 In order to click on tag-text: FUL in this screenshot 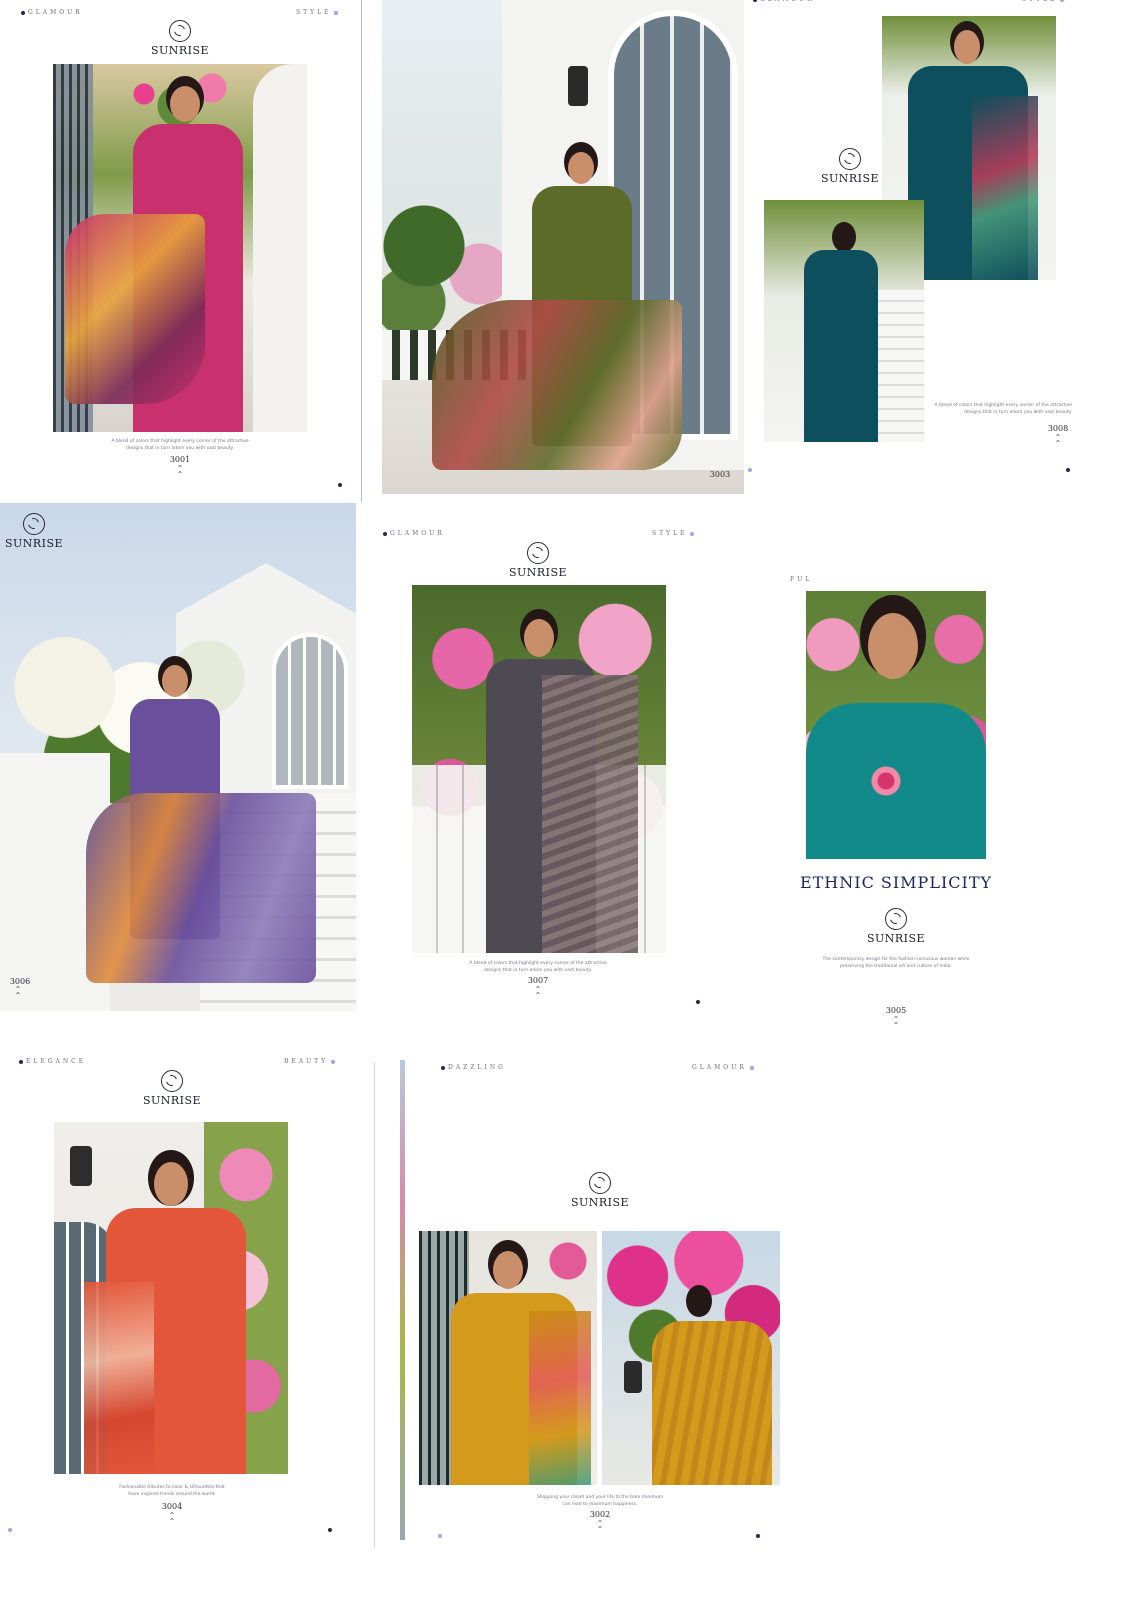, I will do `click(801, 579)`.